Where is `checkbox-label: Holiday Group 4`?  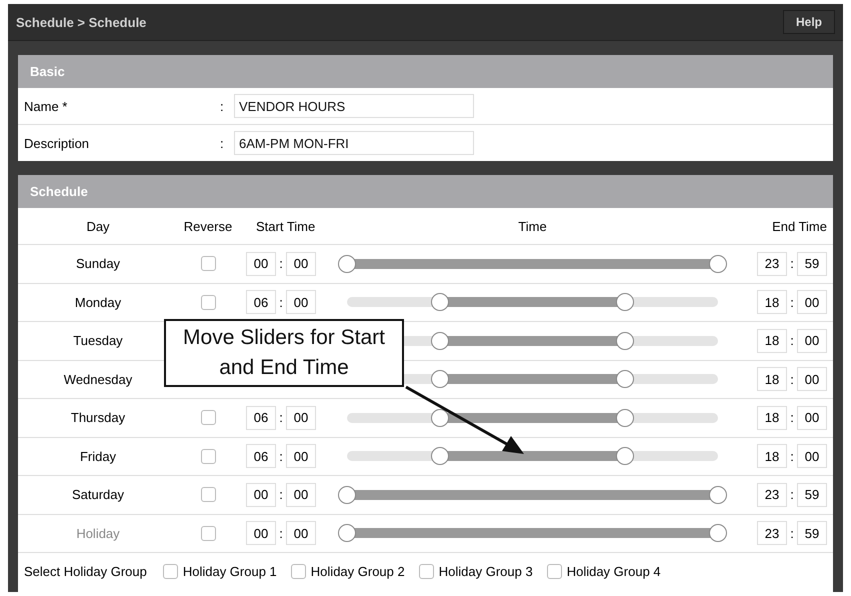 checkbox-label: Holiday Group 4 is located at coordinates (613, 571).